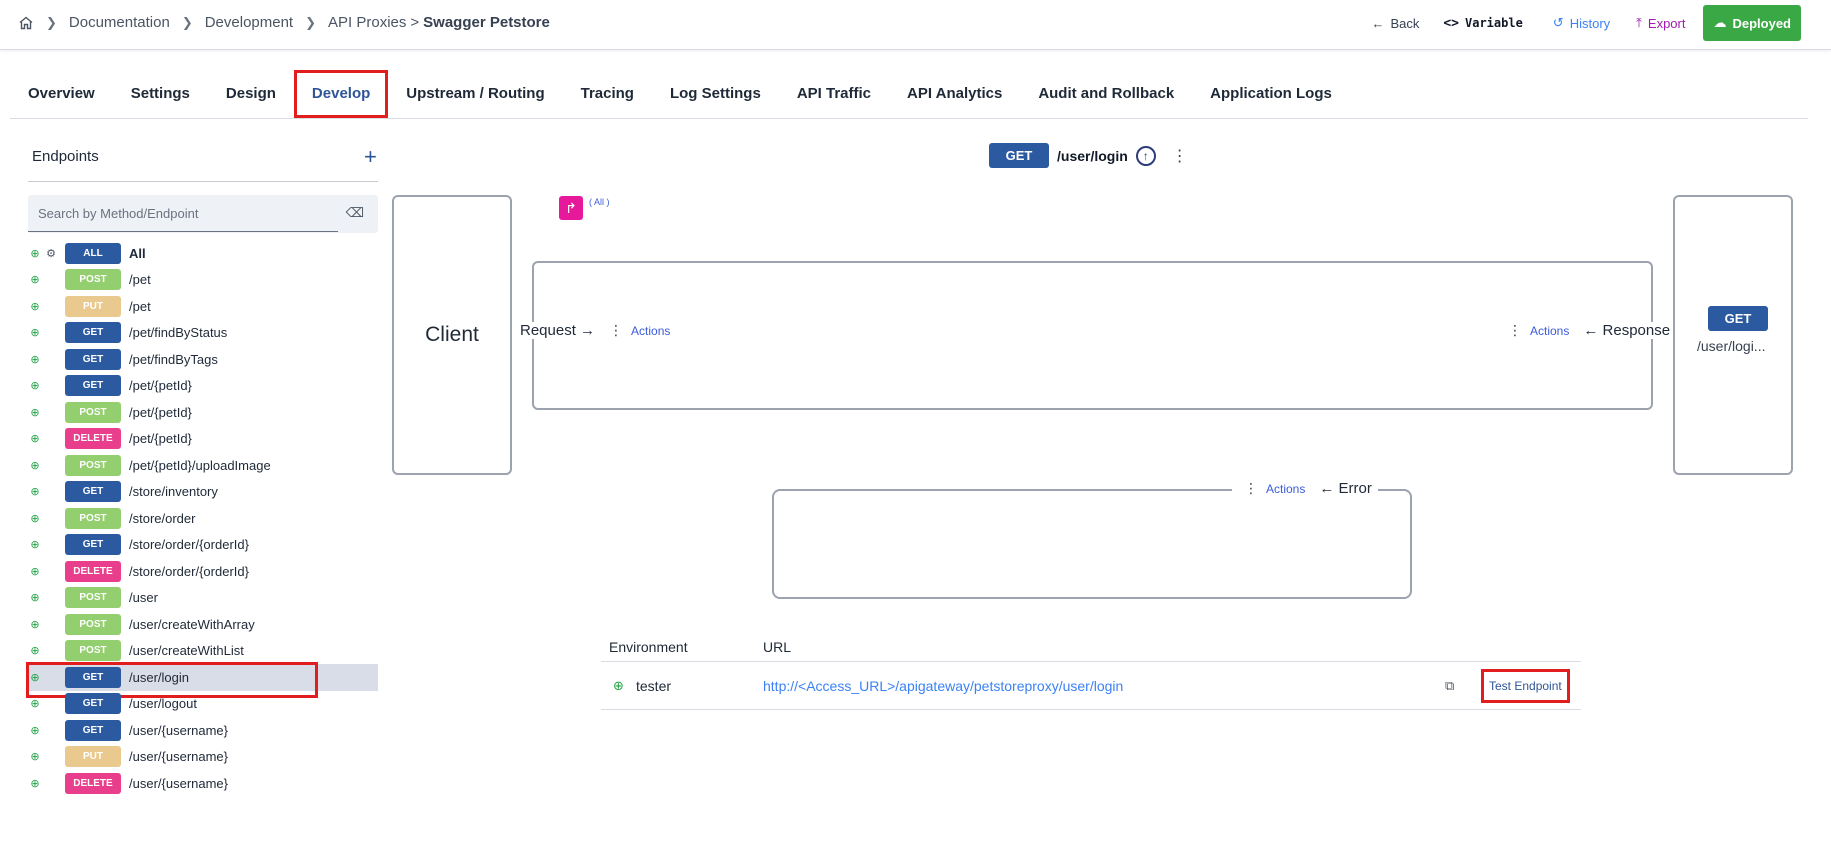  I want to click on breadcrumb-item: Documentation, so click(119, 22).